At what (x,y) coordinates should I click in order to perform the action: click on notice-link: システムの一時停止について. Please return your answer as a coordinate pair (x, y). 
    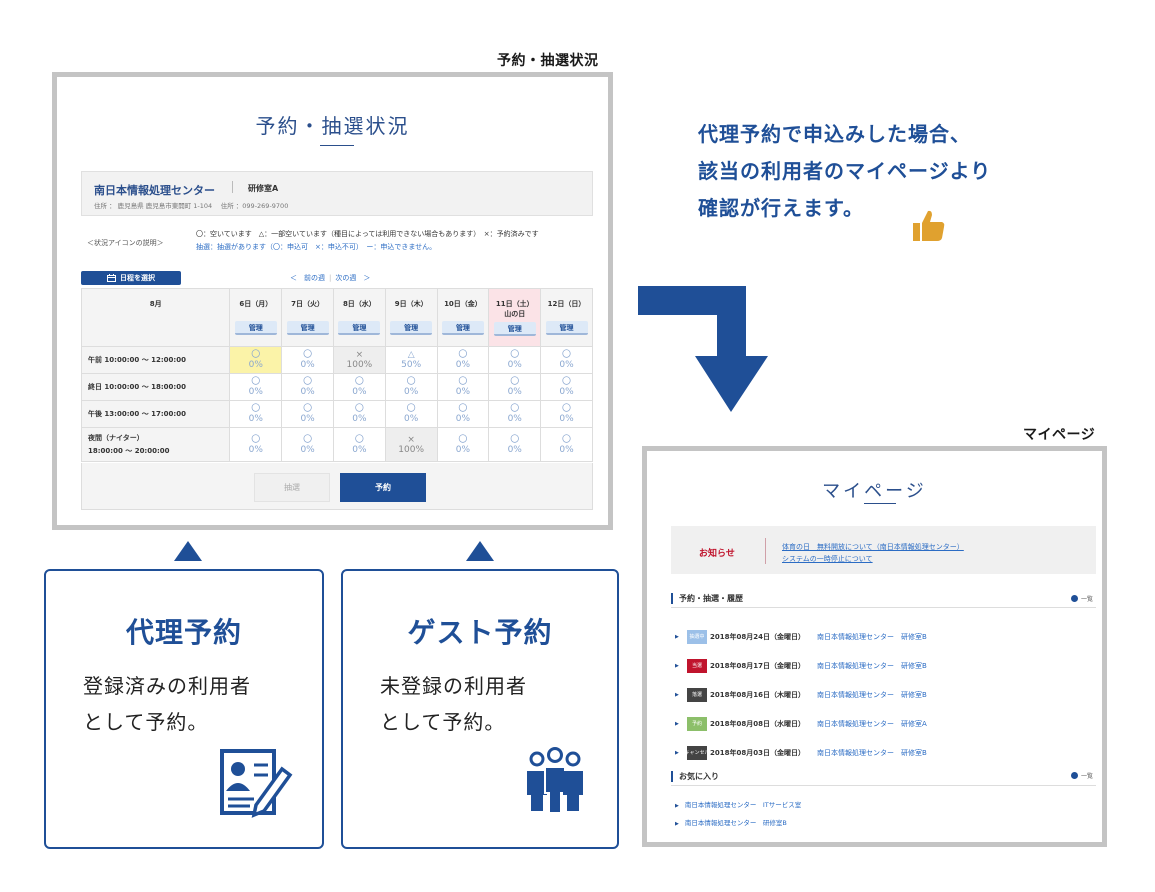
    Looking at the image, I should click on (827, 559).